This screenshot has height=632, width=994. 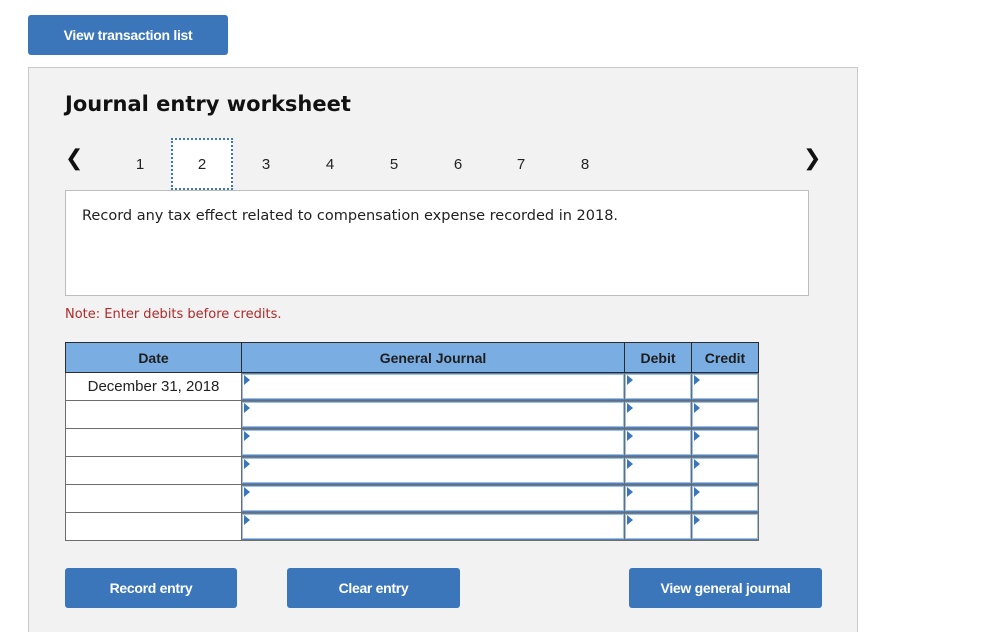 What do you see at coordinates (74, 158) in the screenshot?
I see `chevron-left-icon: ❮` at bounding box center [74, 158].